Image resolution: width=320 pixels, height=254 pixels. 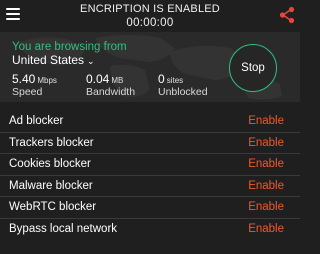 What do you see at coordinates (51, 142) in the screenshot?
I see `feature-name: Trackers blocker` at bounding box center [51, 142].